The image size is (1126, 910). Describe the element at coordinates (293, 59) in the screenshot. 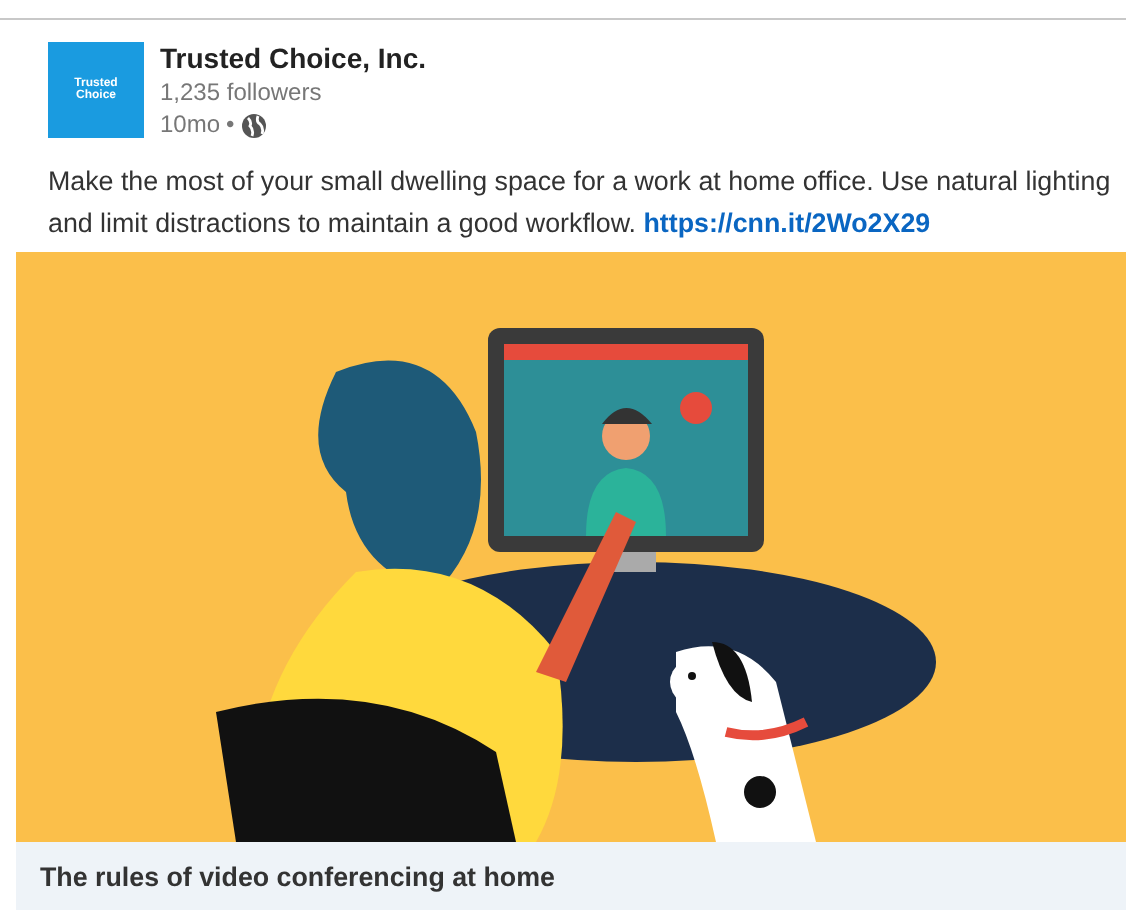

I see `author-name: Trusted Choice, Inc.` at that location.